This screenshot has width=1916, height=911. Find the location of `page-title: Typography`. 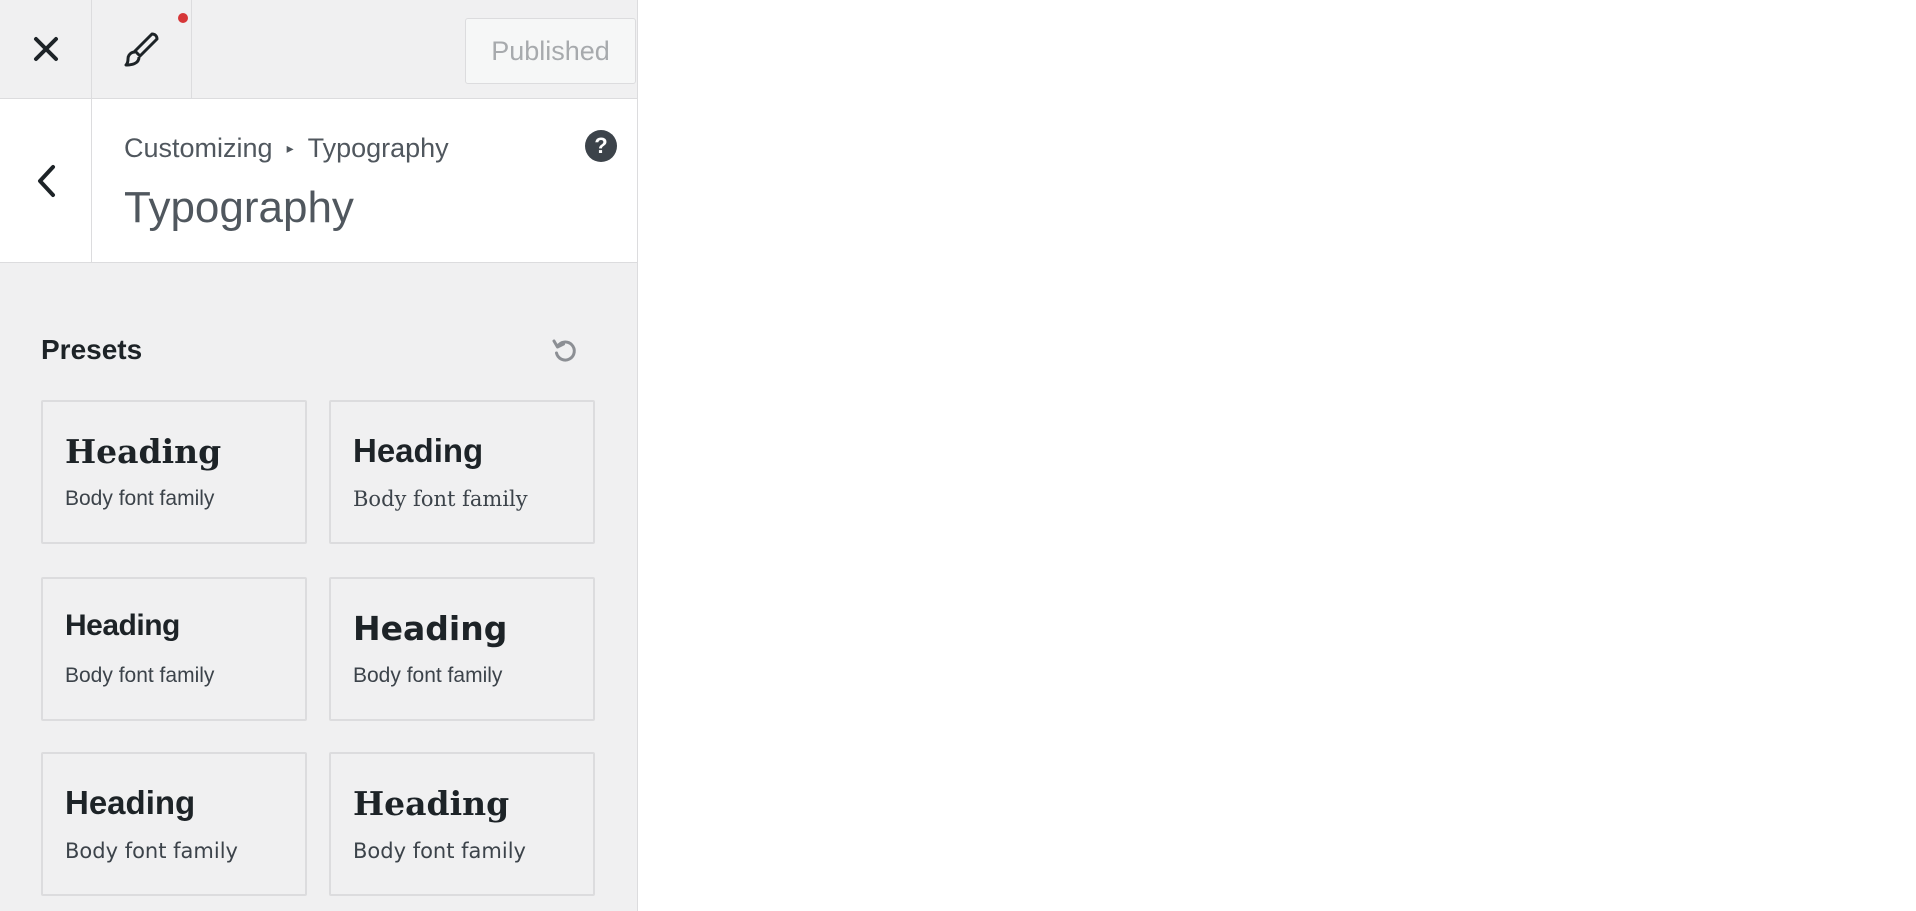

page-title: Typography is located at coordinates (239, 207).